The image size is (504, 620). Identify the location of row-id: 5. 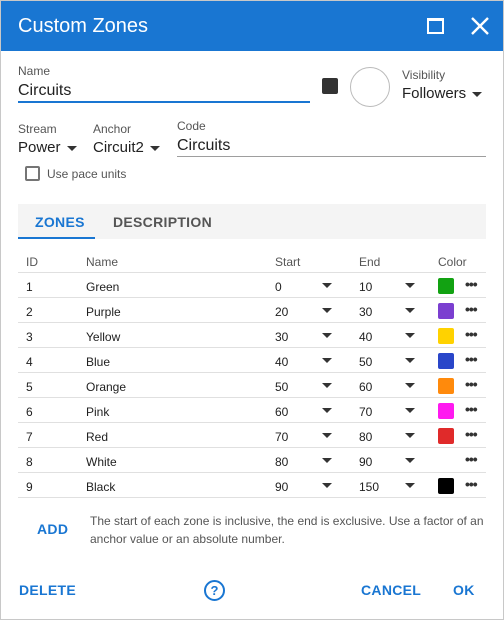
(29, 387).